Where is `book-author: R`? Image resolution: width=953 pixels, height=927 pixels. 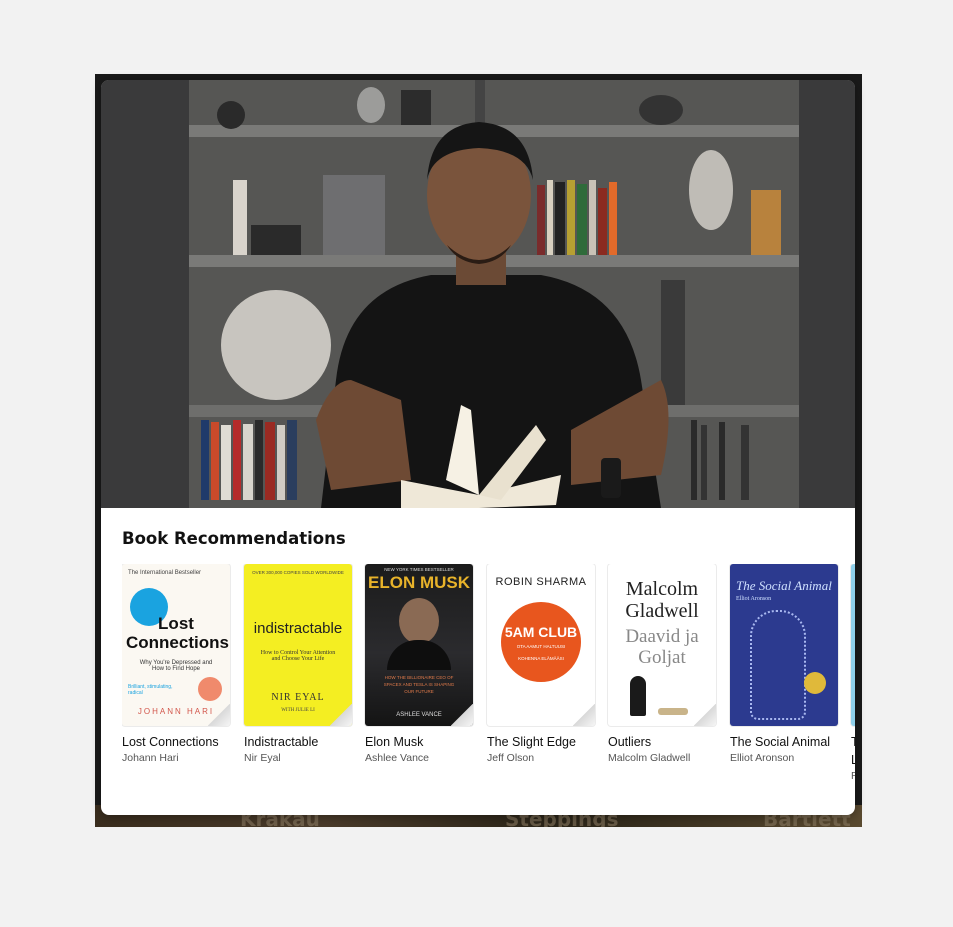
book-author: R is located at coordinates (853, 776).